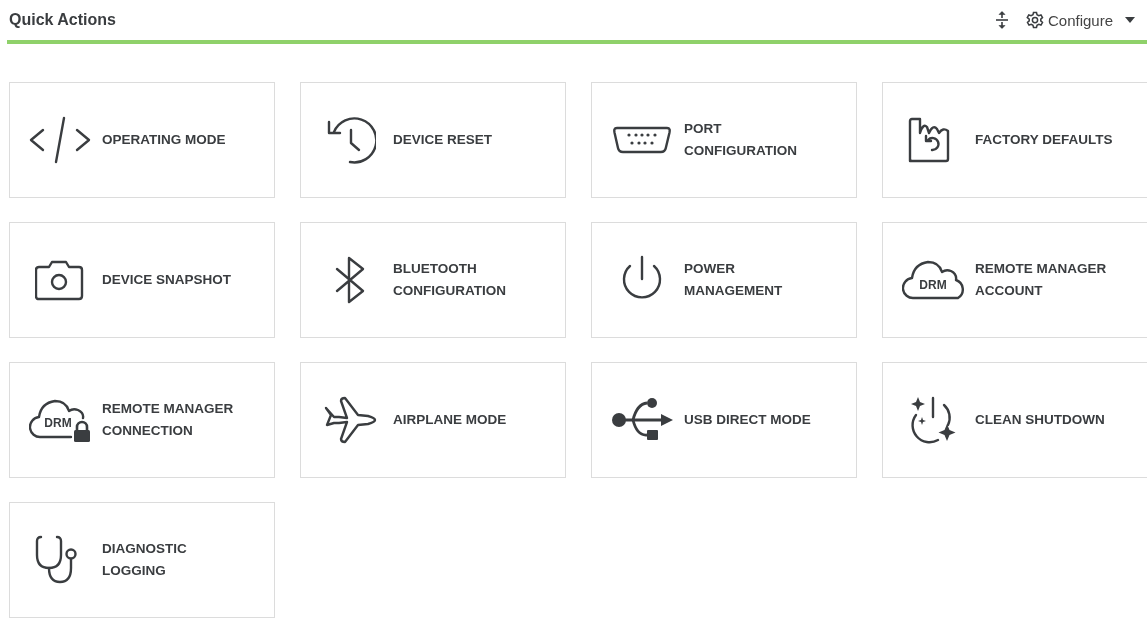 The image size is (1147, 618). What do you see at coordinates (724, 140) in the screenshot?
I see `quick-action-tile: PORT CONFIGURATION` at bounding box center [724, 140].